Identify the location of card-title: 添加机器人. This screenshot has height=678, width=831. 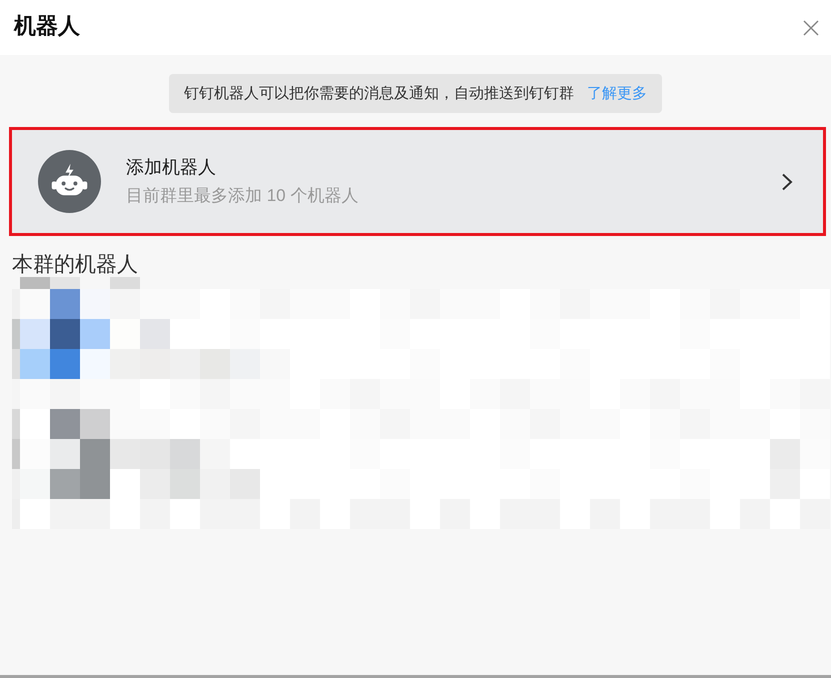
(171, 167).